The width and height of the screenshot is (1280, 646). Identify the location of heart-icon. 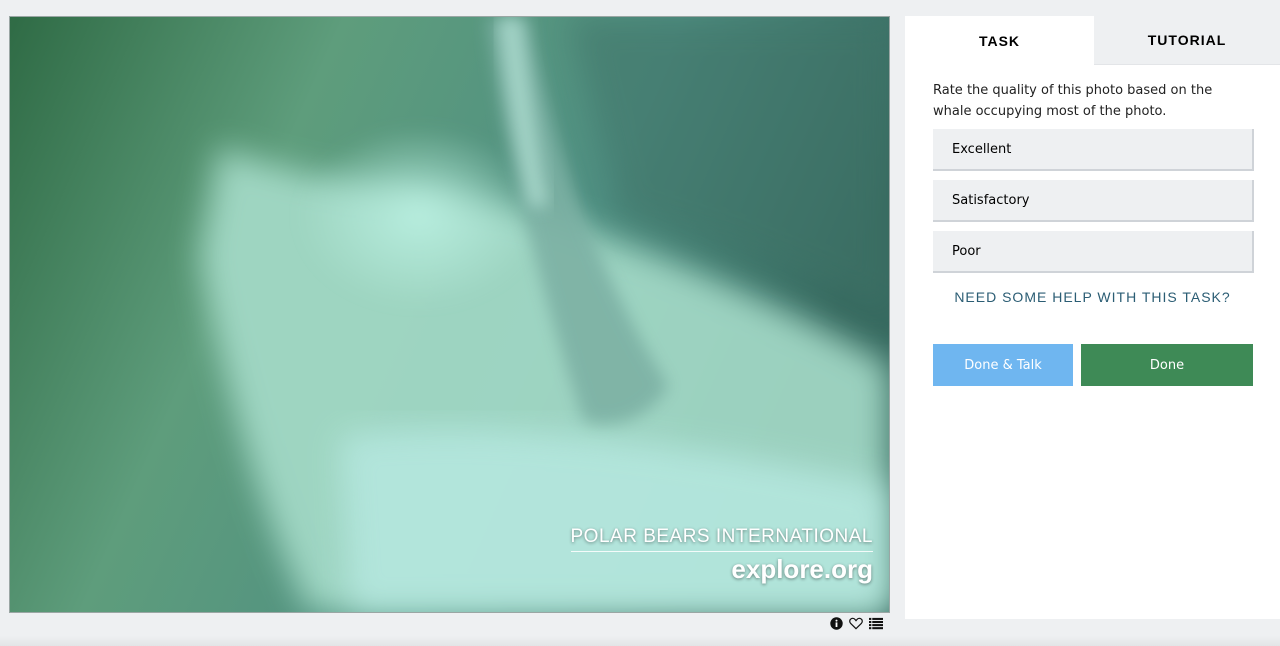
(856, 623).